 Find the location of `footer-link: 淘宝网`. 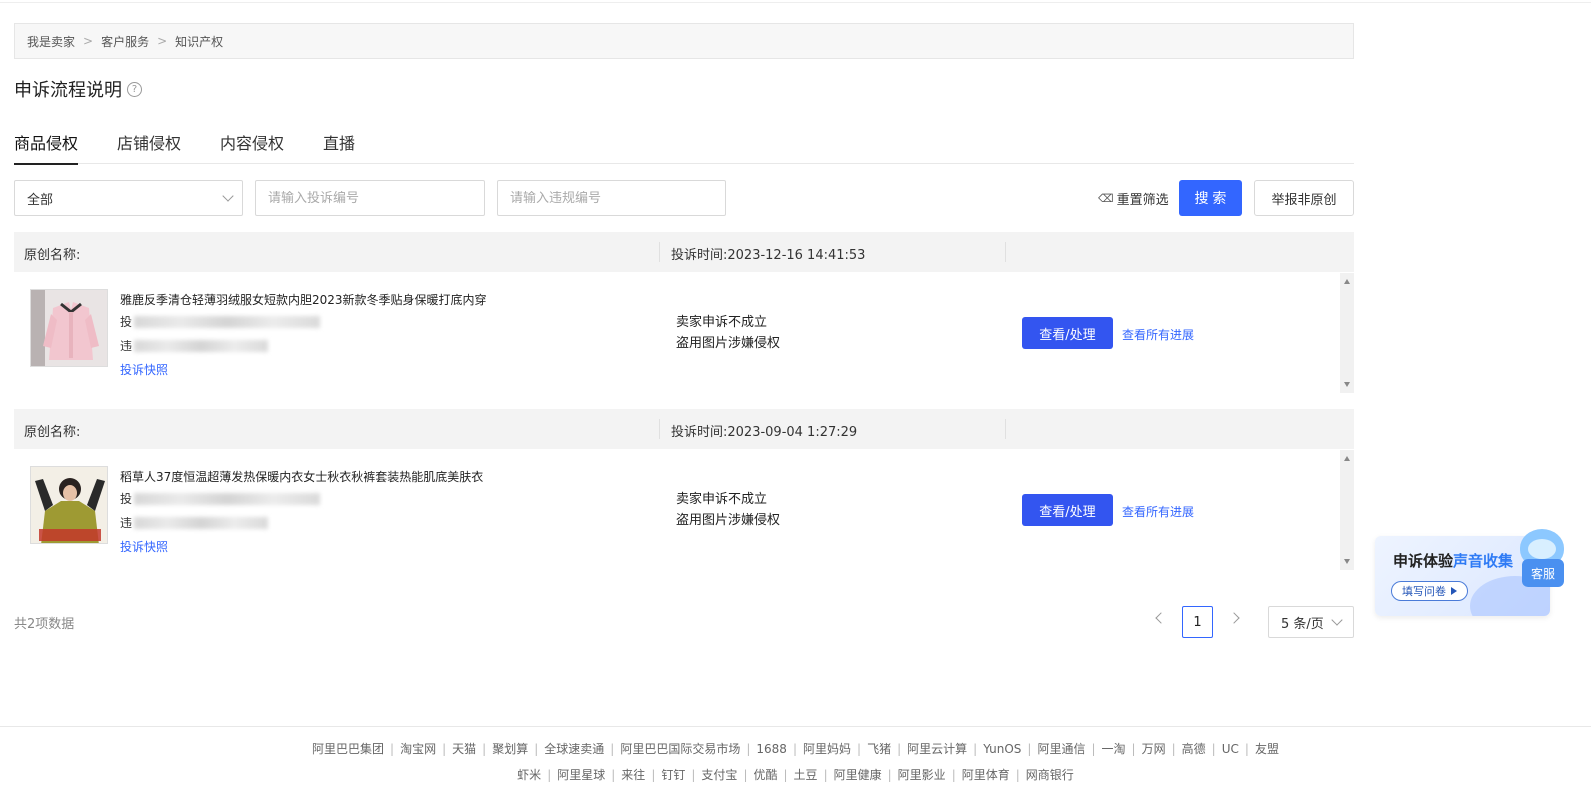

footer-link: 淘宝网 is located at coordinates (418, 749).